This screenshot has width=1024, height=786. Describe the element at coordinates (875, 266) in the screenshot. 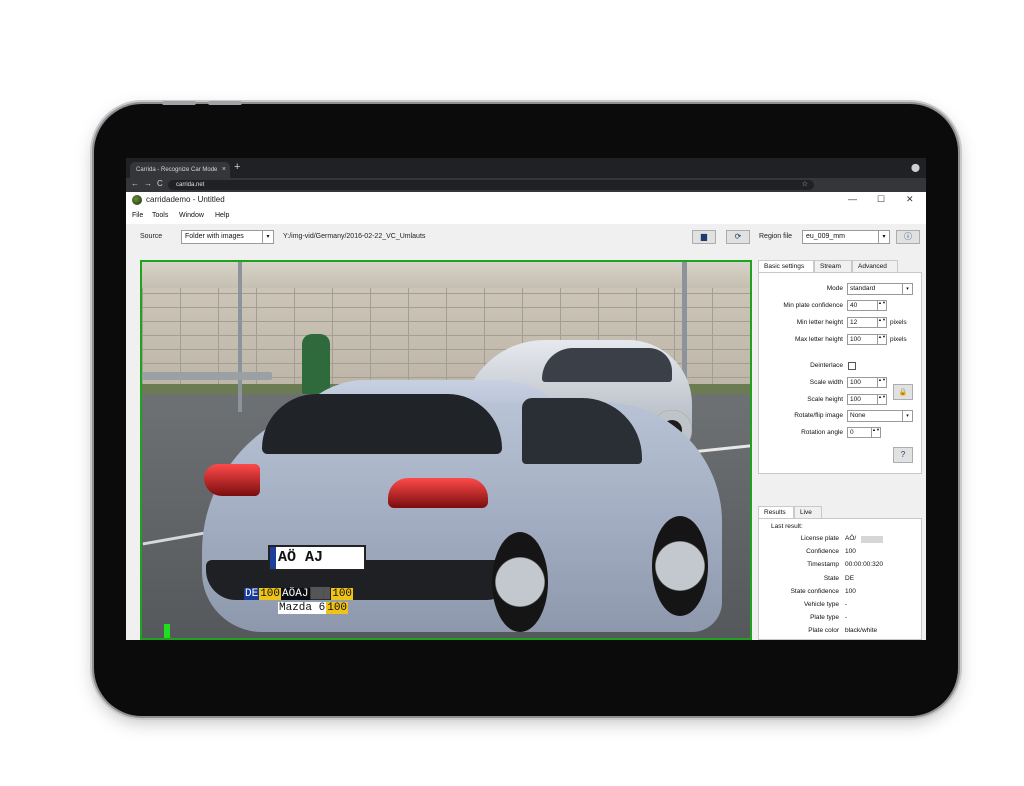

I see `tab-advanced: Advanced` at that location.